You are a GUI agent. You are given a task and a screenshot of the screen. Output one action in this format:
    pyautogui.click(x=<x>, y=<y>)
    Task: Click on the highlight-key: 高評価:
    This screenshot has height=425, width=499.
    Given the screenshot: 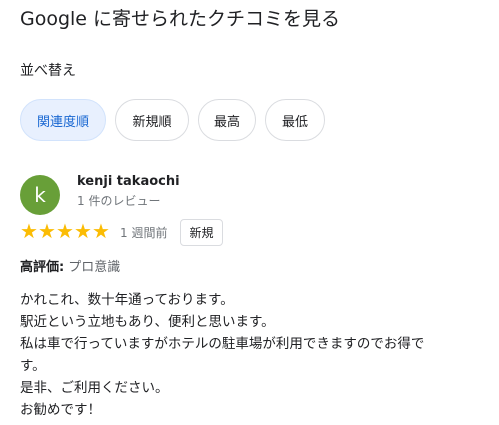 What is the action you would take?
    pyautogui.click(x=42, y=267)
    